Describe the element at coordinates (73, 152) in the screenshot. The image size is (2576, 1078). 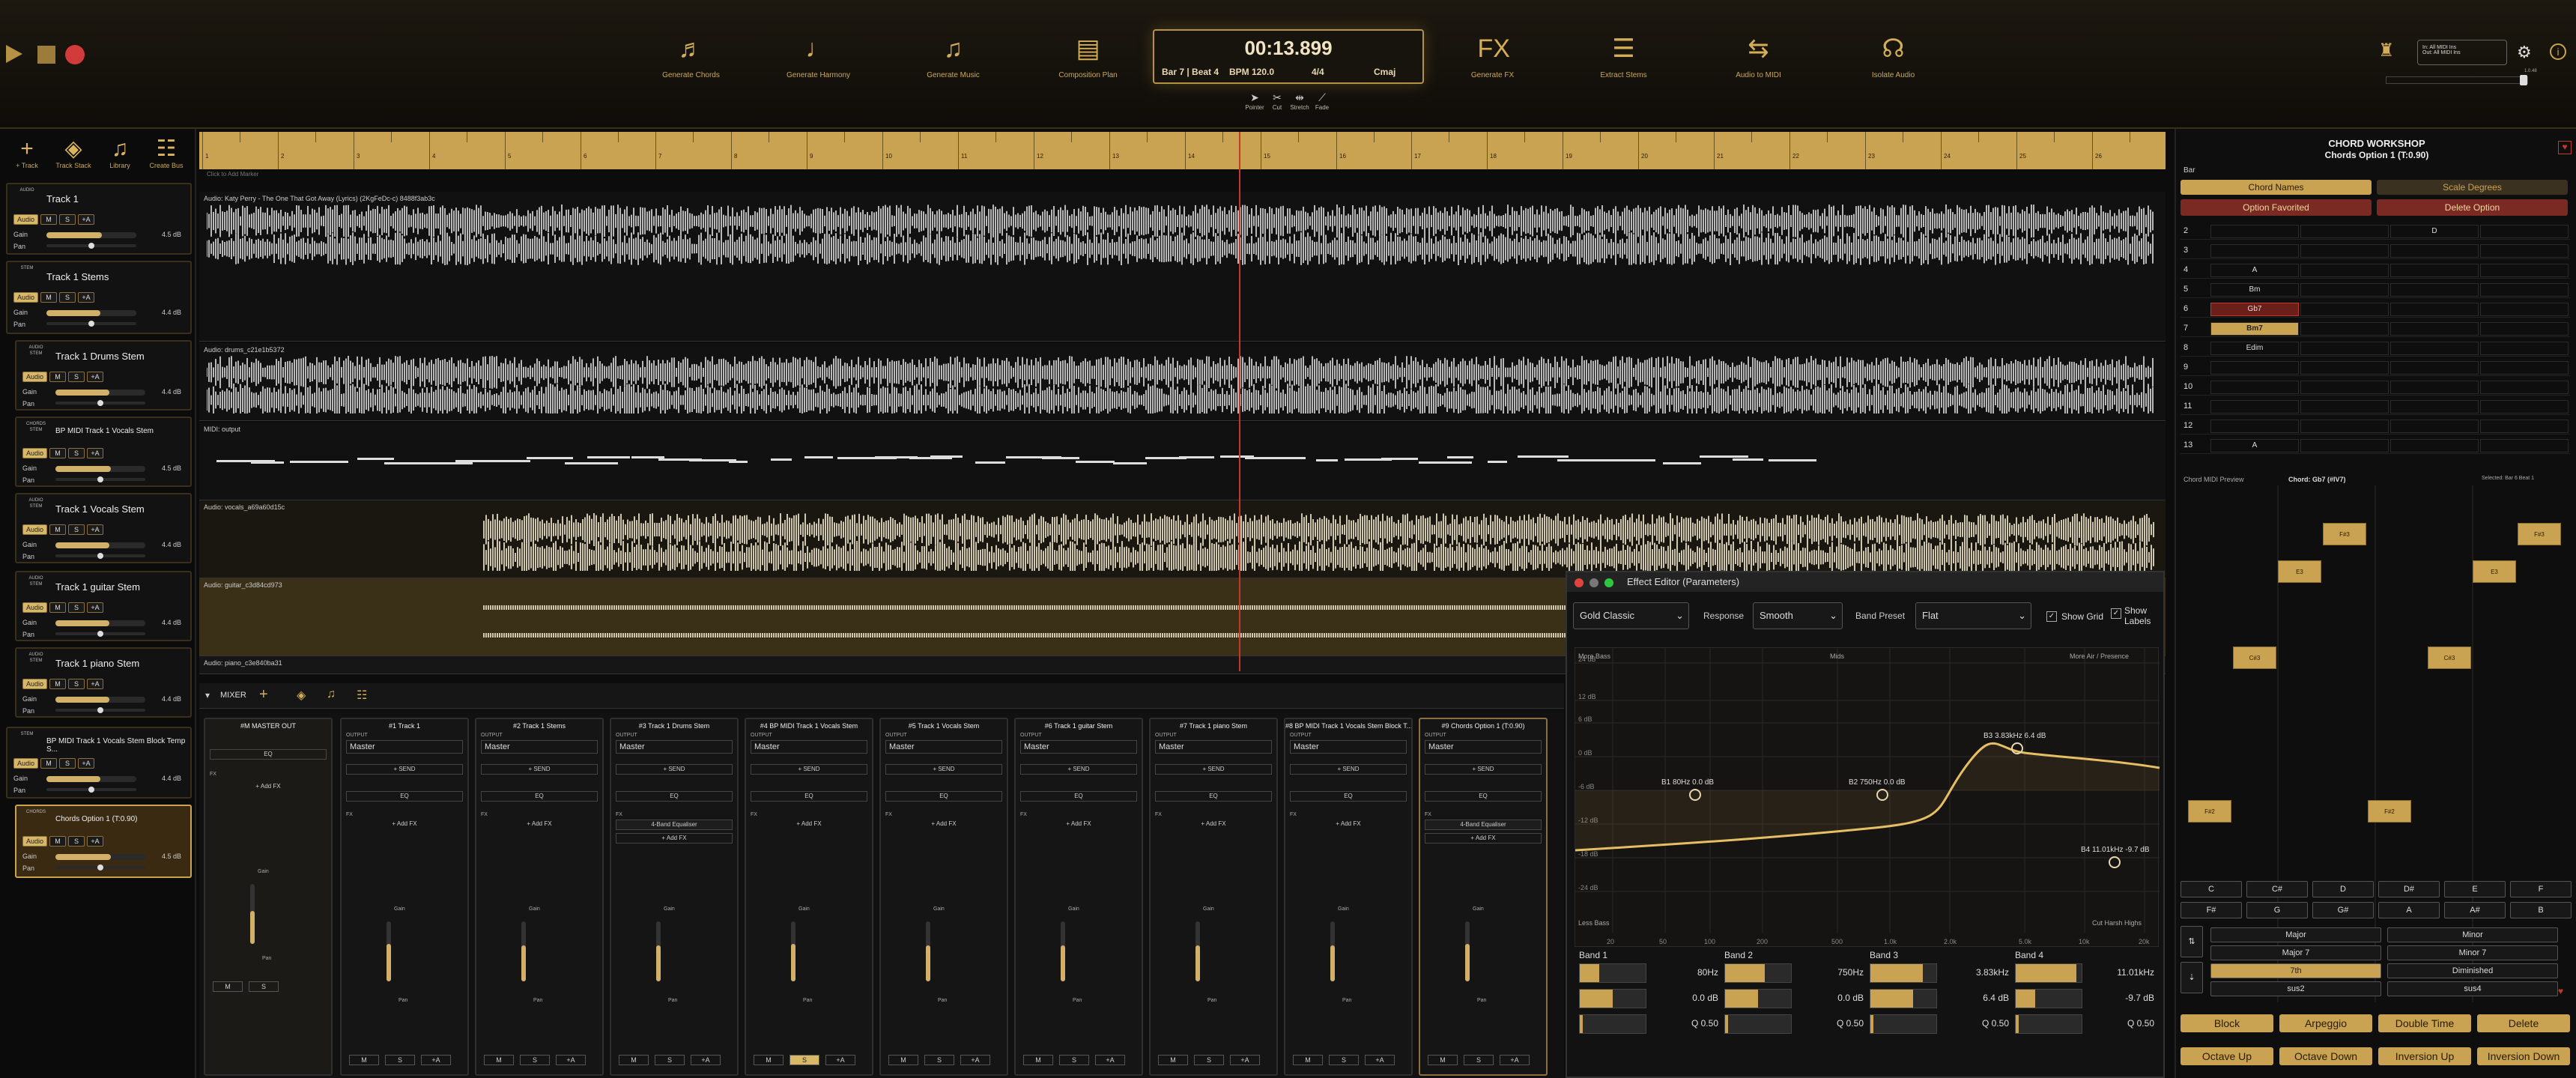
I see `left-track-stackbutton: ◈ Track Stack` at that location.